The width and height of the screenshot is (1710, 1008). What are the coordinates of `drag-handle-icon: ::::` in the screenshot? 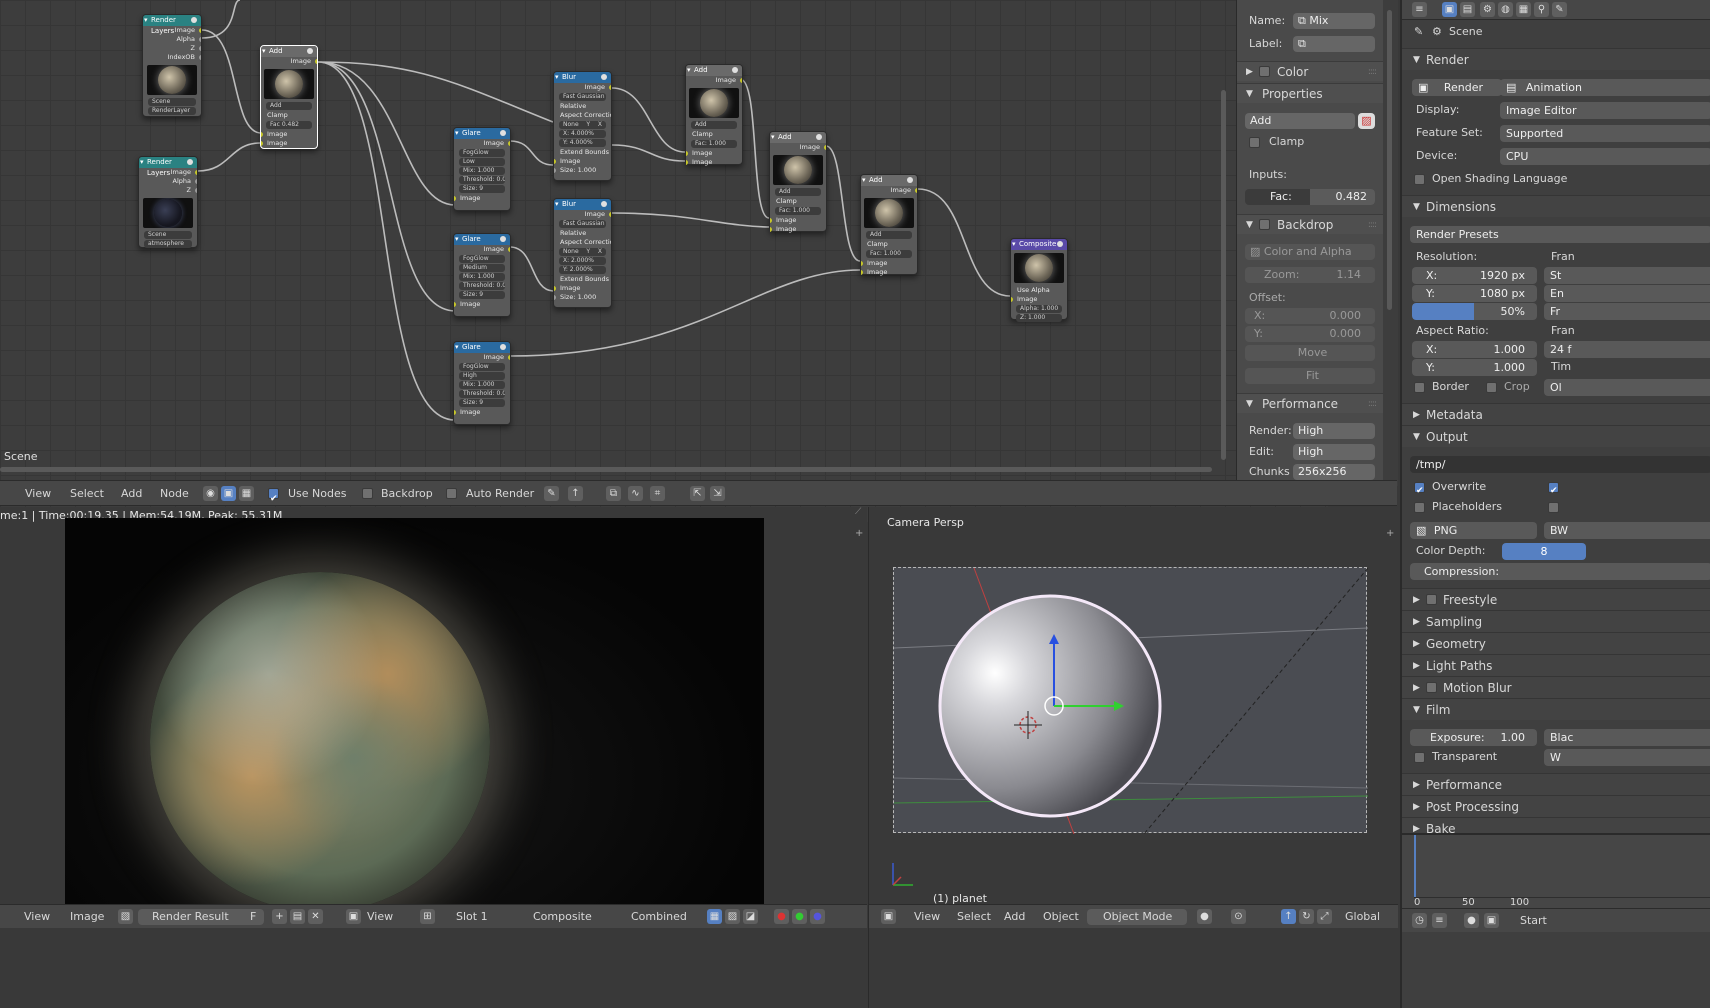 It's located at (1372, 225).